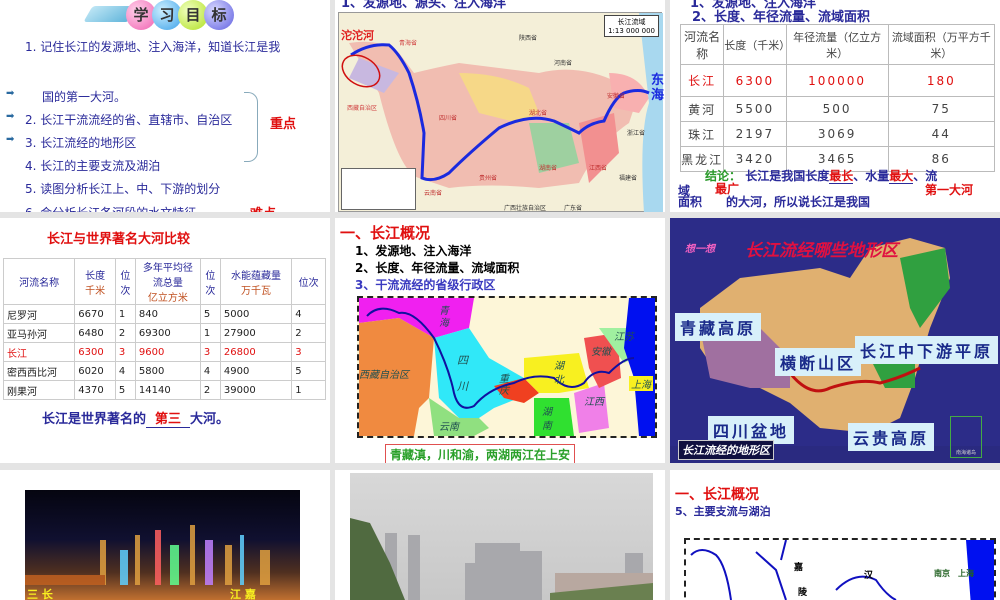  What do you see at coordinates (941, 109) in the screenshot?
I see `cell: 75` at bounding box center [941, 109].